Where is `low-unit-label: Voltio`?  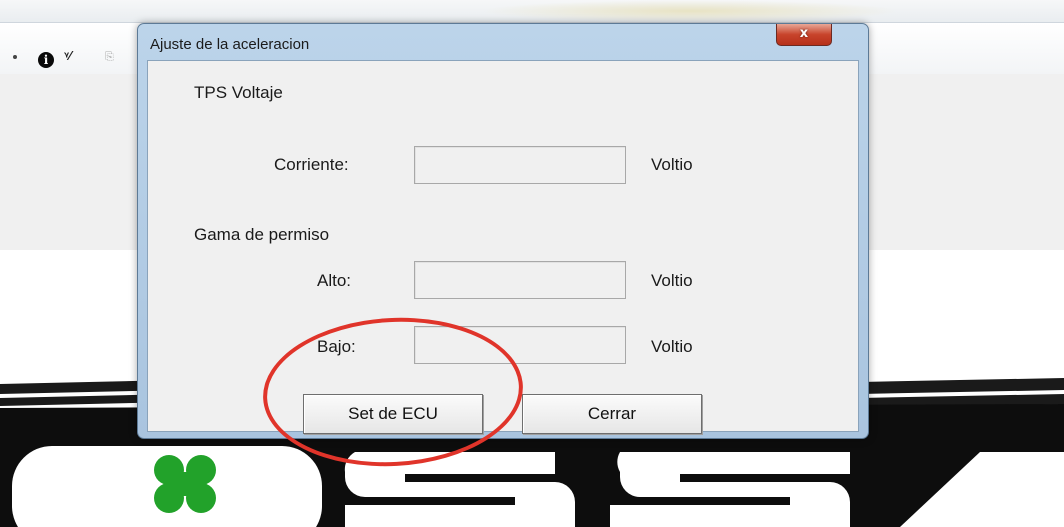
low-unit-label: Voltio is located at coordinates (672, 346).